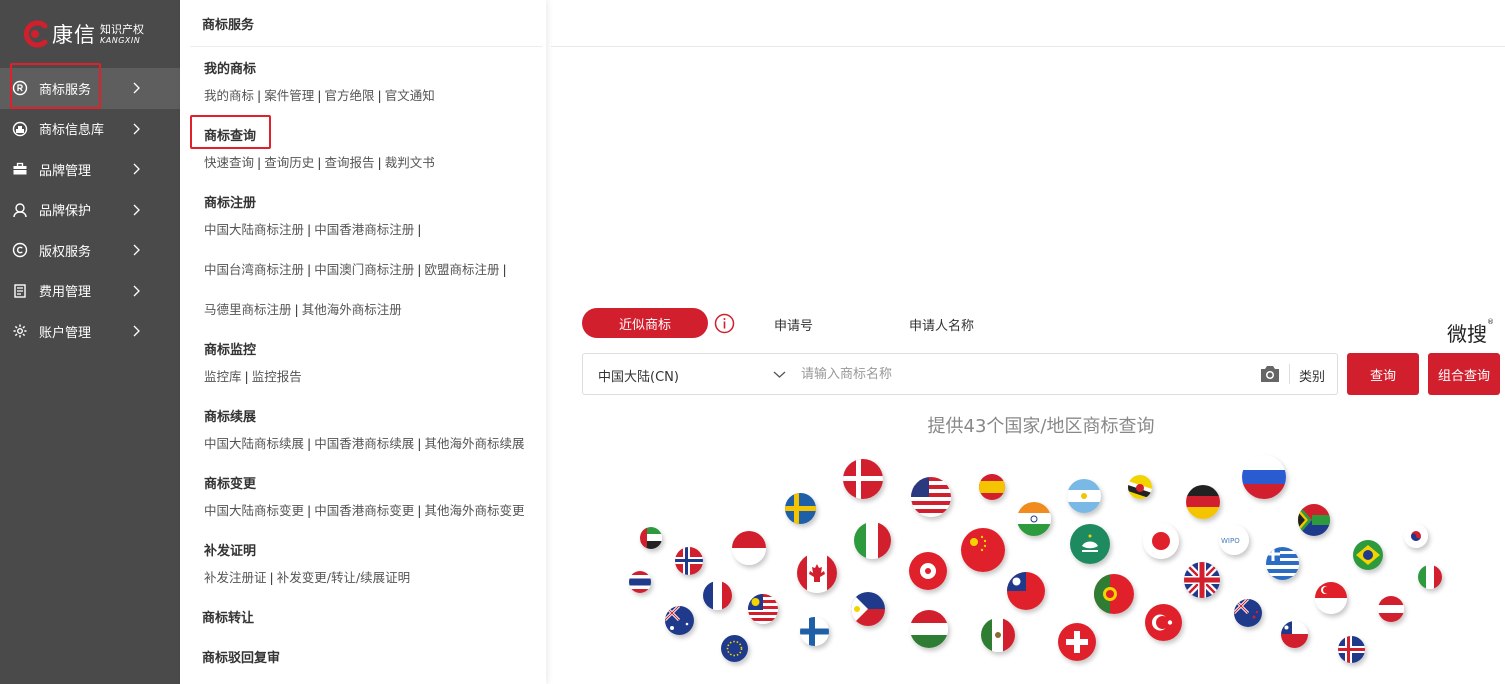 The image size is (1505, 684). Describe the element at coordinates (800, 508) in the screenshot. I see `sweden-flag-icon` at that location.